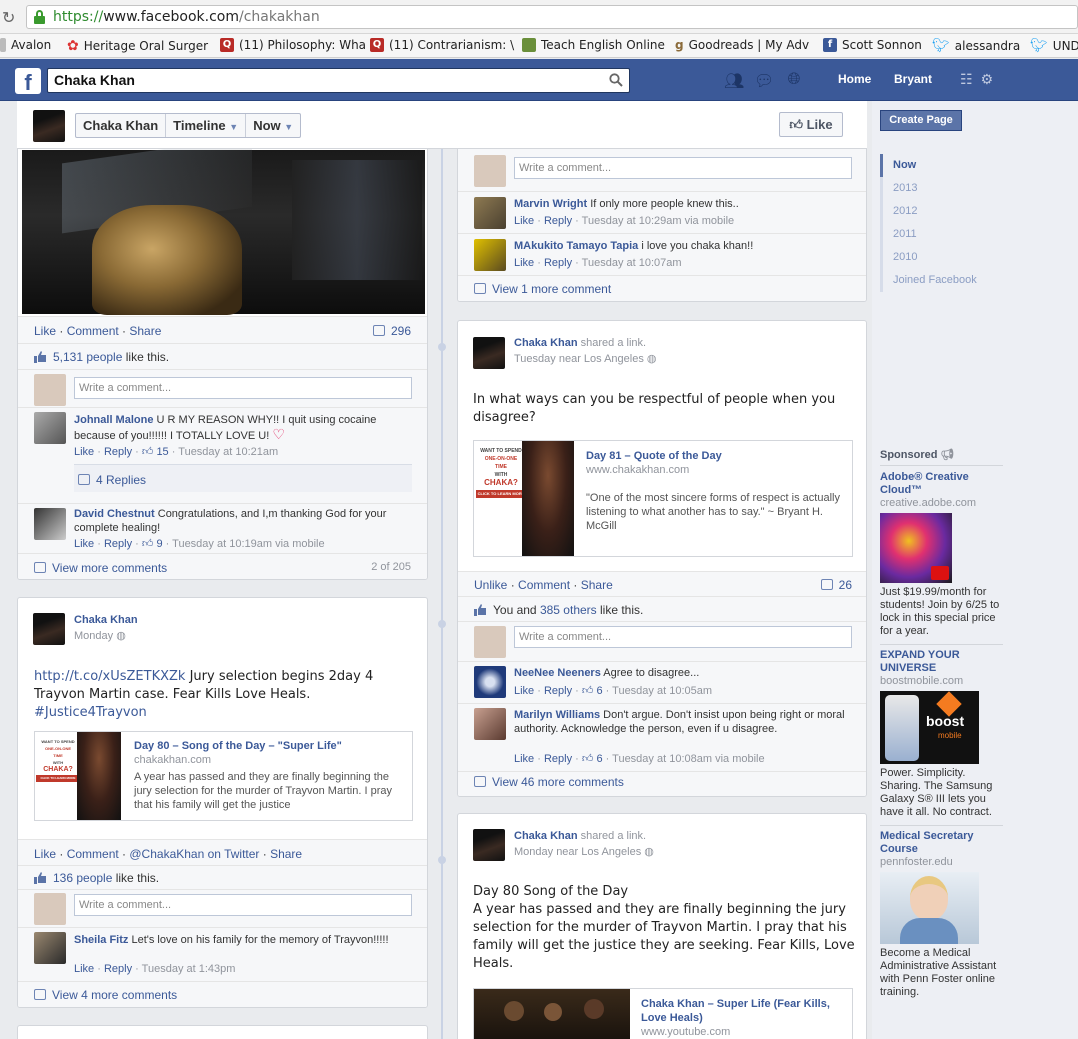 This screenshot has width=1078, height=1039. What do you see at coordinates (206, 125) in the screenshot?
I see `timeline-dropdown: Timeline ▼` at bounding box center [206, 125].